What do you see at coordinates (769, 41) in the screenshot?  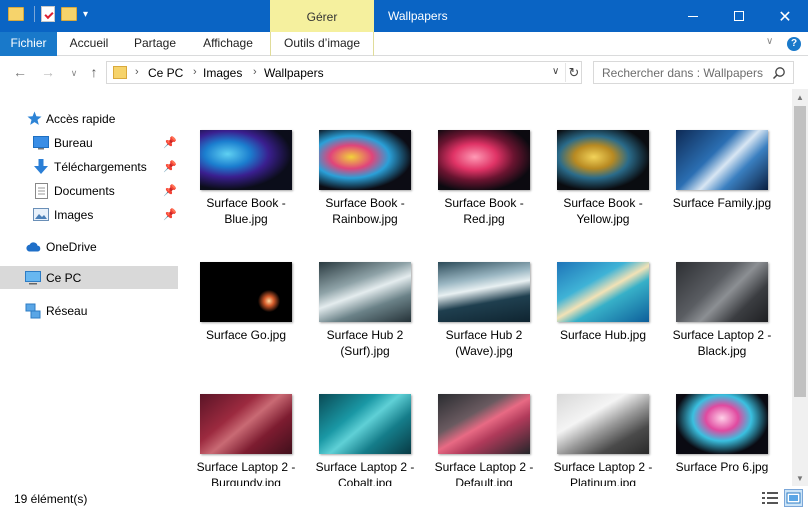 I see `expand-ribbon-icon: ∨` at bounding box center [769, 41].